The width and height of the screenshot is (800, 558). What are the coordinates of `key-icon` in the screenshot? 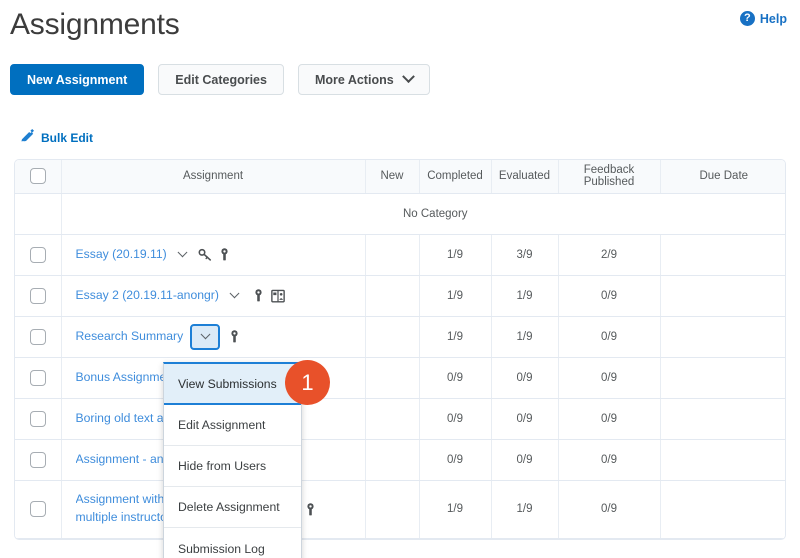 It's located at (205, 255).